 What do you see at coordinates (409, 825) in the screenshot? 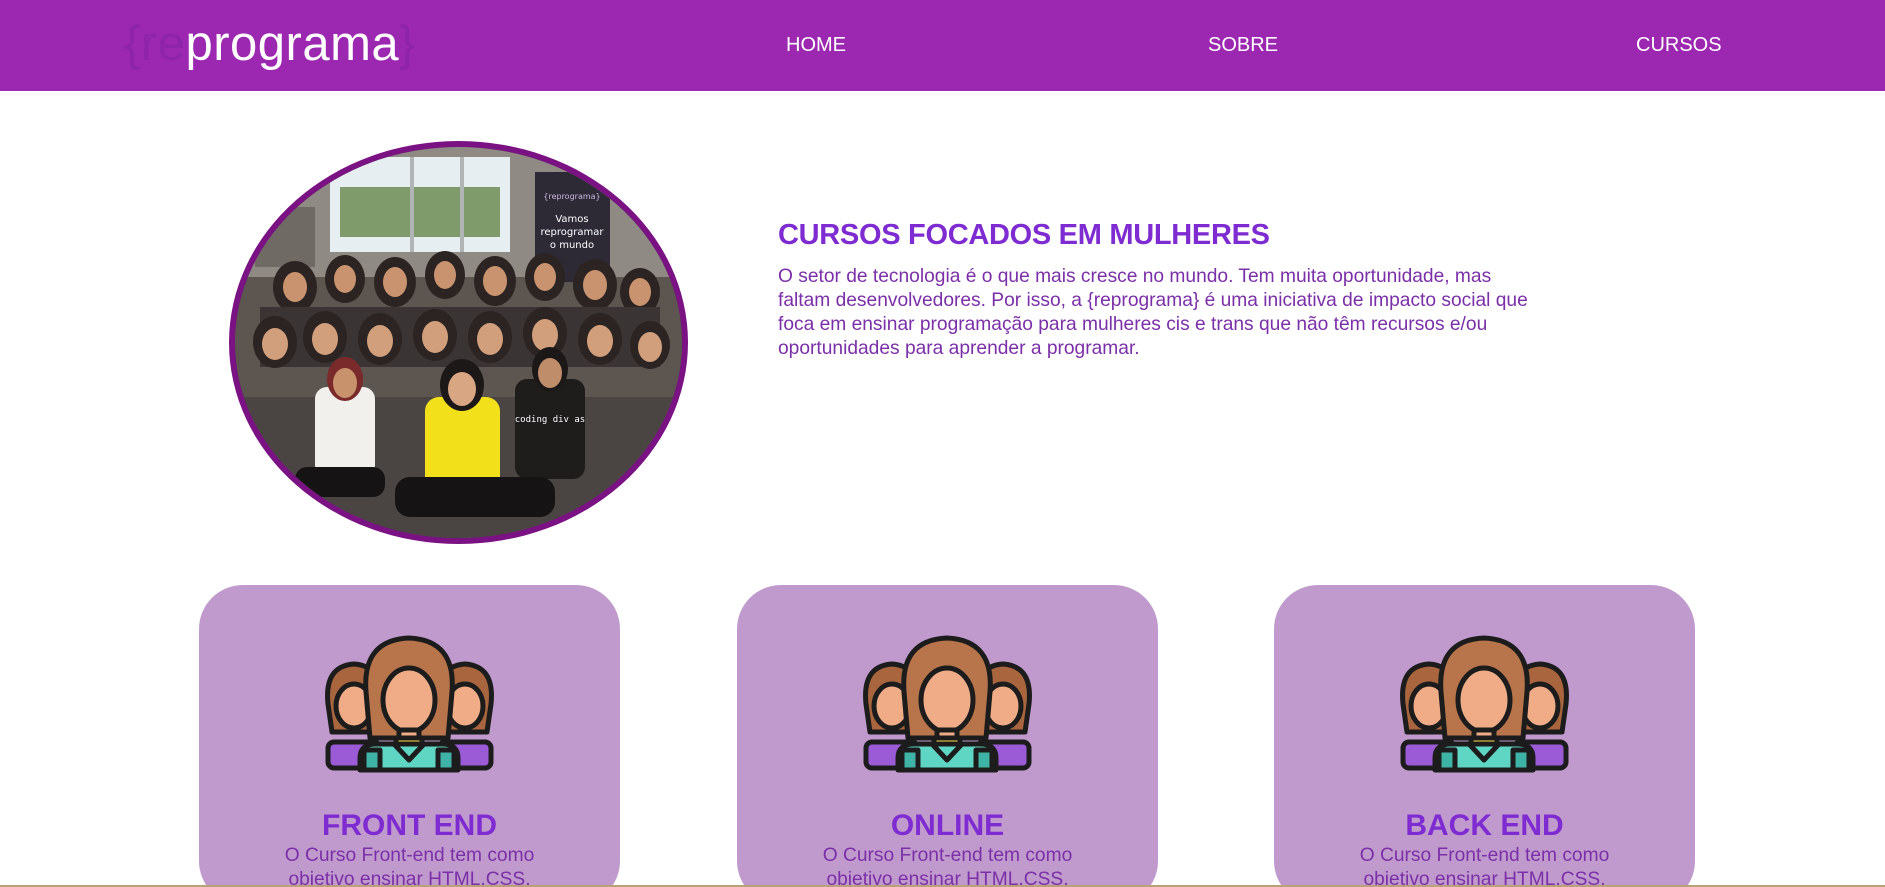
I see `course-card-title: FRONT END` at bounding box center [409, 825].